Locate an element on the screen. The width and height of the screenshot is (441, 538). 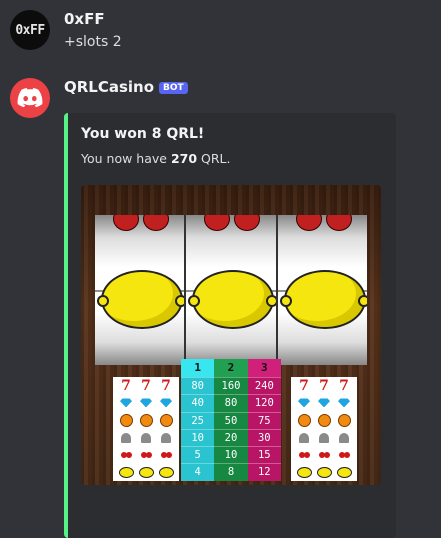
discord-logo-icon is located at coordinates (30, 98).